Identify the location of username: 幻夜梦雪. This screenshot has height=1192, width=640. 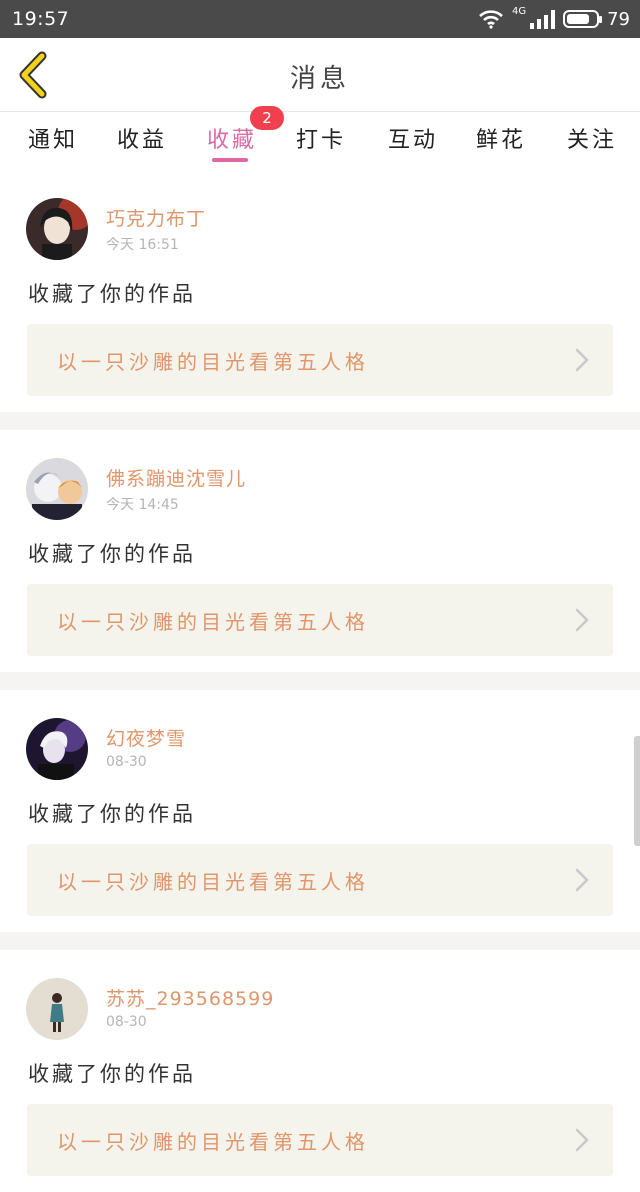
(146, 737).